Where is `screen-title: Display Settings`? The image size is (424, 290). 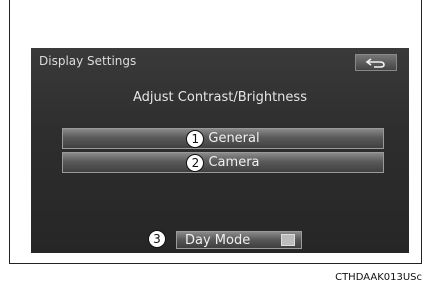 screen-title: Display Settings is located at coordinates (88, 61).